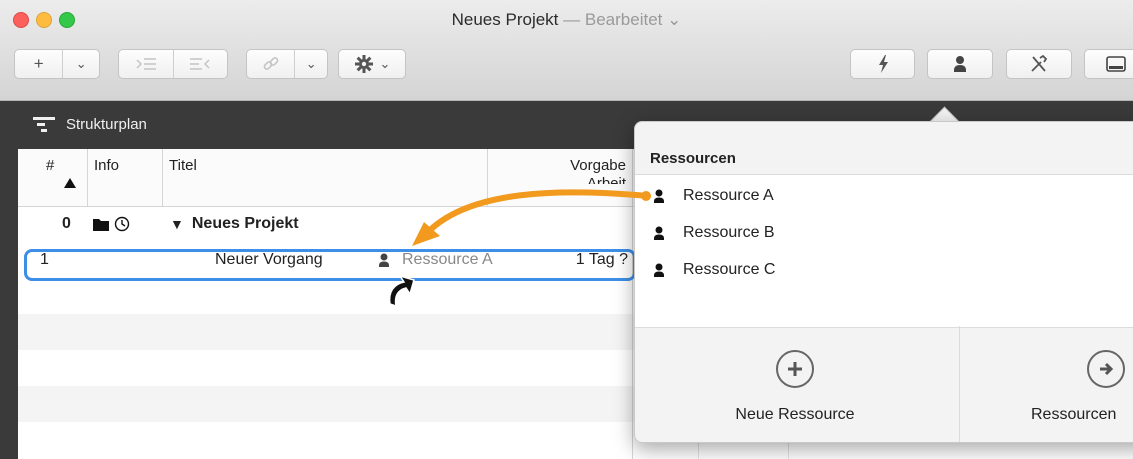 The width and height of the screenshot is (1133, 459). What do you see at coordinates (795, 369) in the screenshot?
I see `plus-circle-icon` at bounding box center [795, 369].